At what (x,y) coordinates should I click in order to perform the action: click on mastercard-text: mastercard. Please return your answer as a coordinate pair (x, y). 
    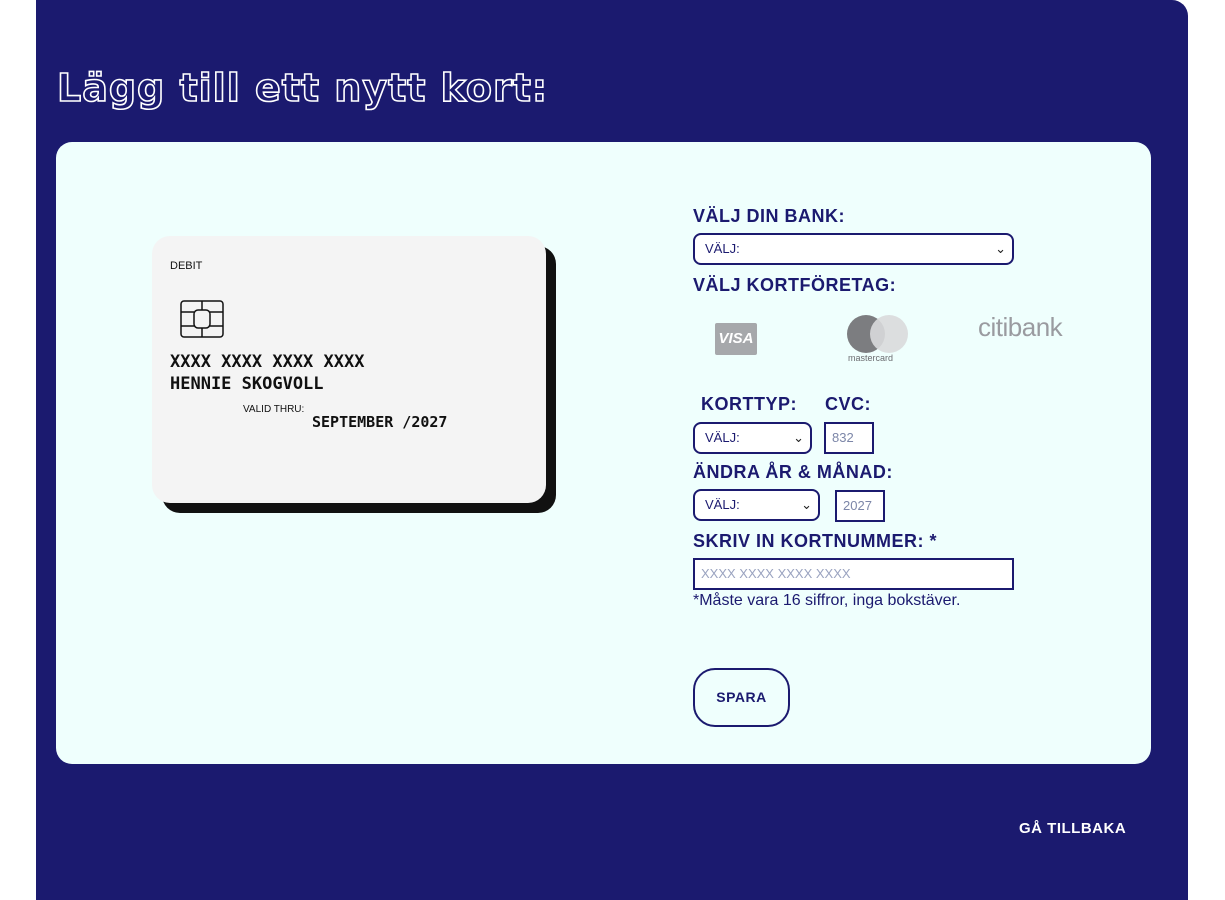
    Looking at the image, I should click on (871, 358).